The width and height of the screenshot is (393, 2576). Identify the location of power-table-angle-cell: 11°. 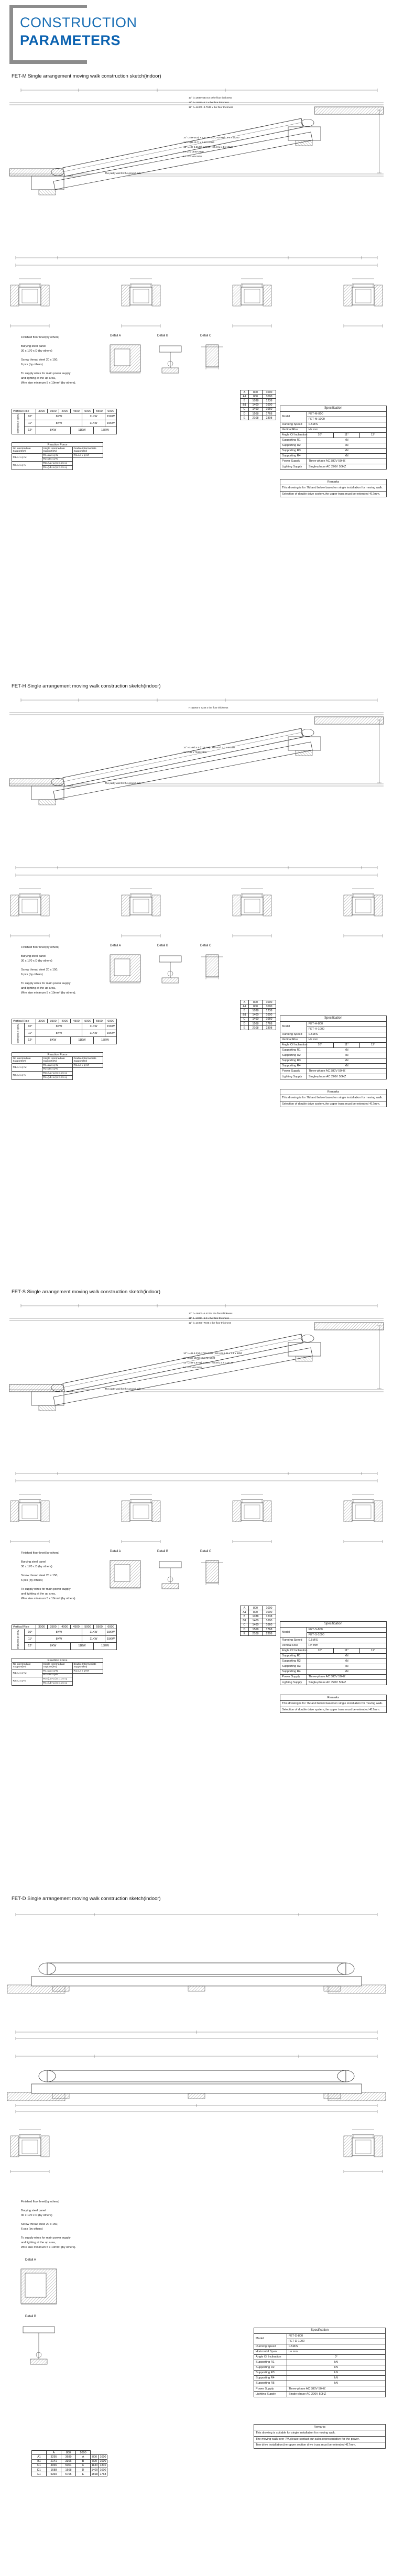
(30, 1639).